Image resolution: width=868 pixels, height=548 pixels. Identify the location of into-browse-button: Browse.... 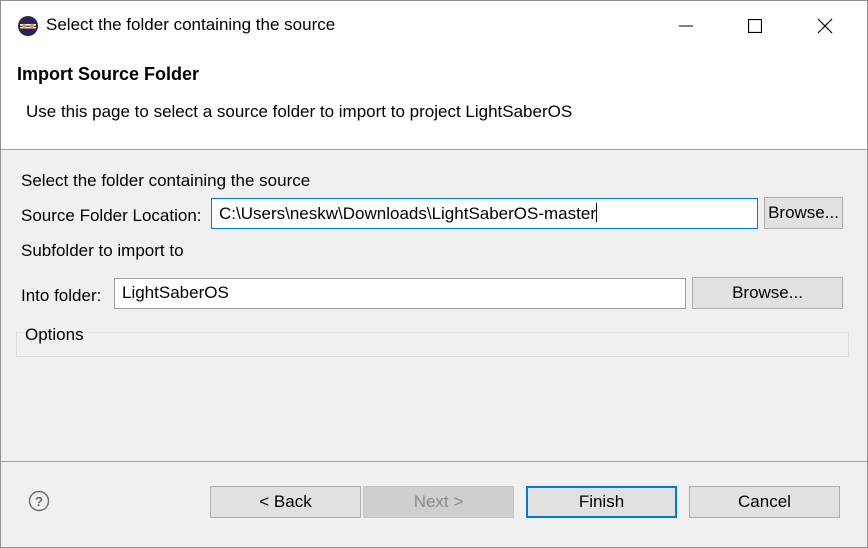
(767, 293).